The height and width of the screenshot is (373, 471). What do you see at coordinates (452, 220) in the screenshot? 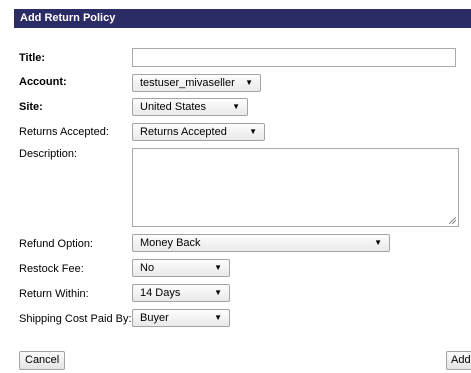
I see `resize-grip-icon` at bounding box center [452, 220].